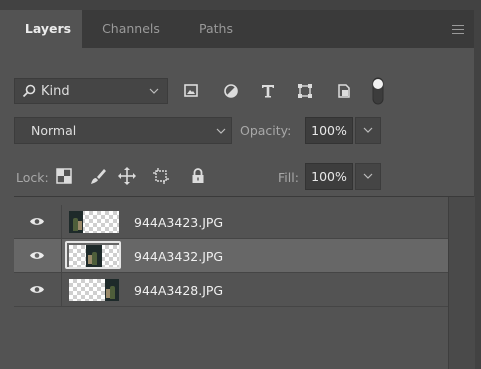 This screenshot has width=481, height=369. I want to click on filter-kind-select: Kind, so click(91, 91).